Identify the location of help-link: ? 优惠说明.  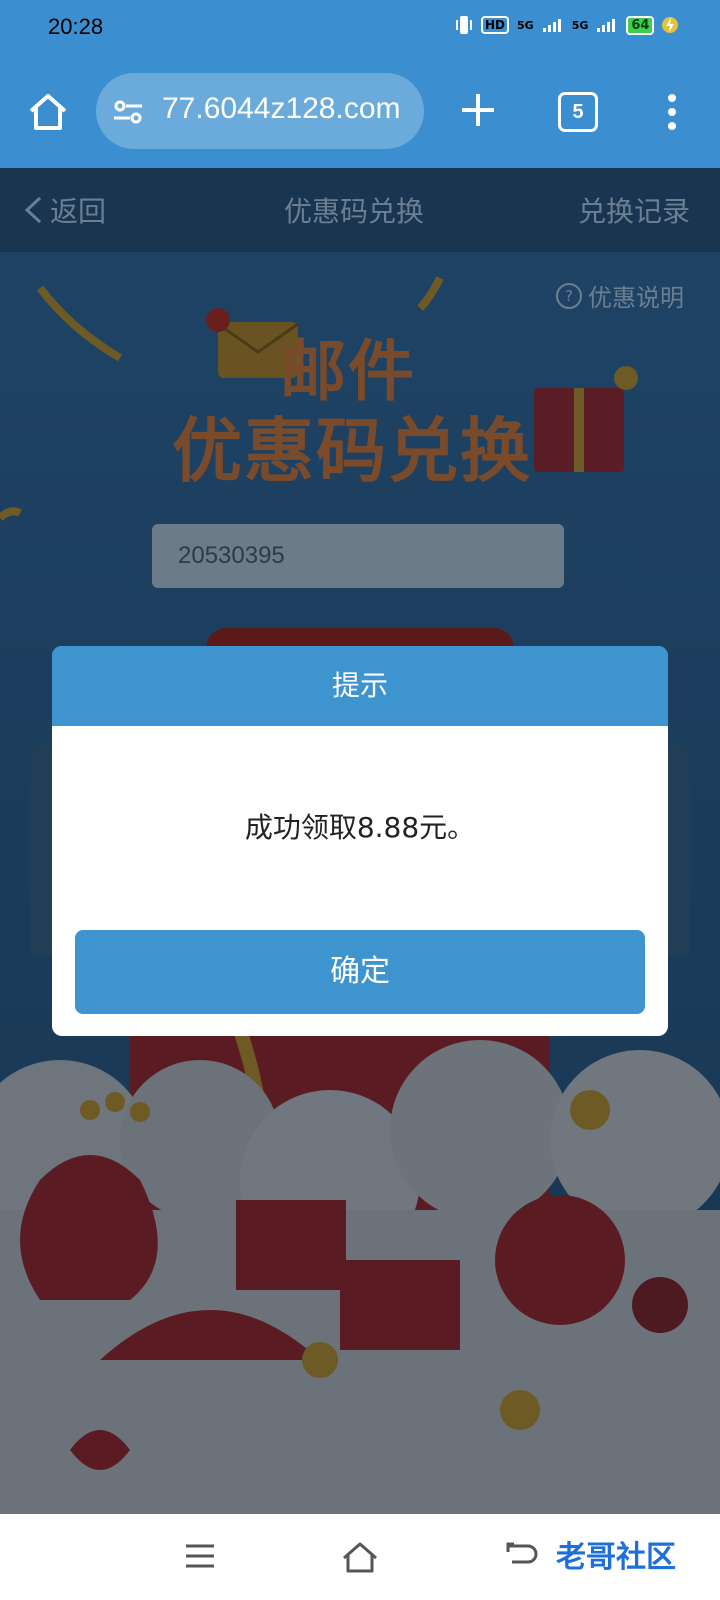
(620, 295).